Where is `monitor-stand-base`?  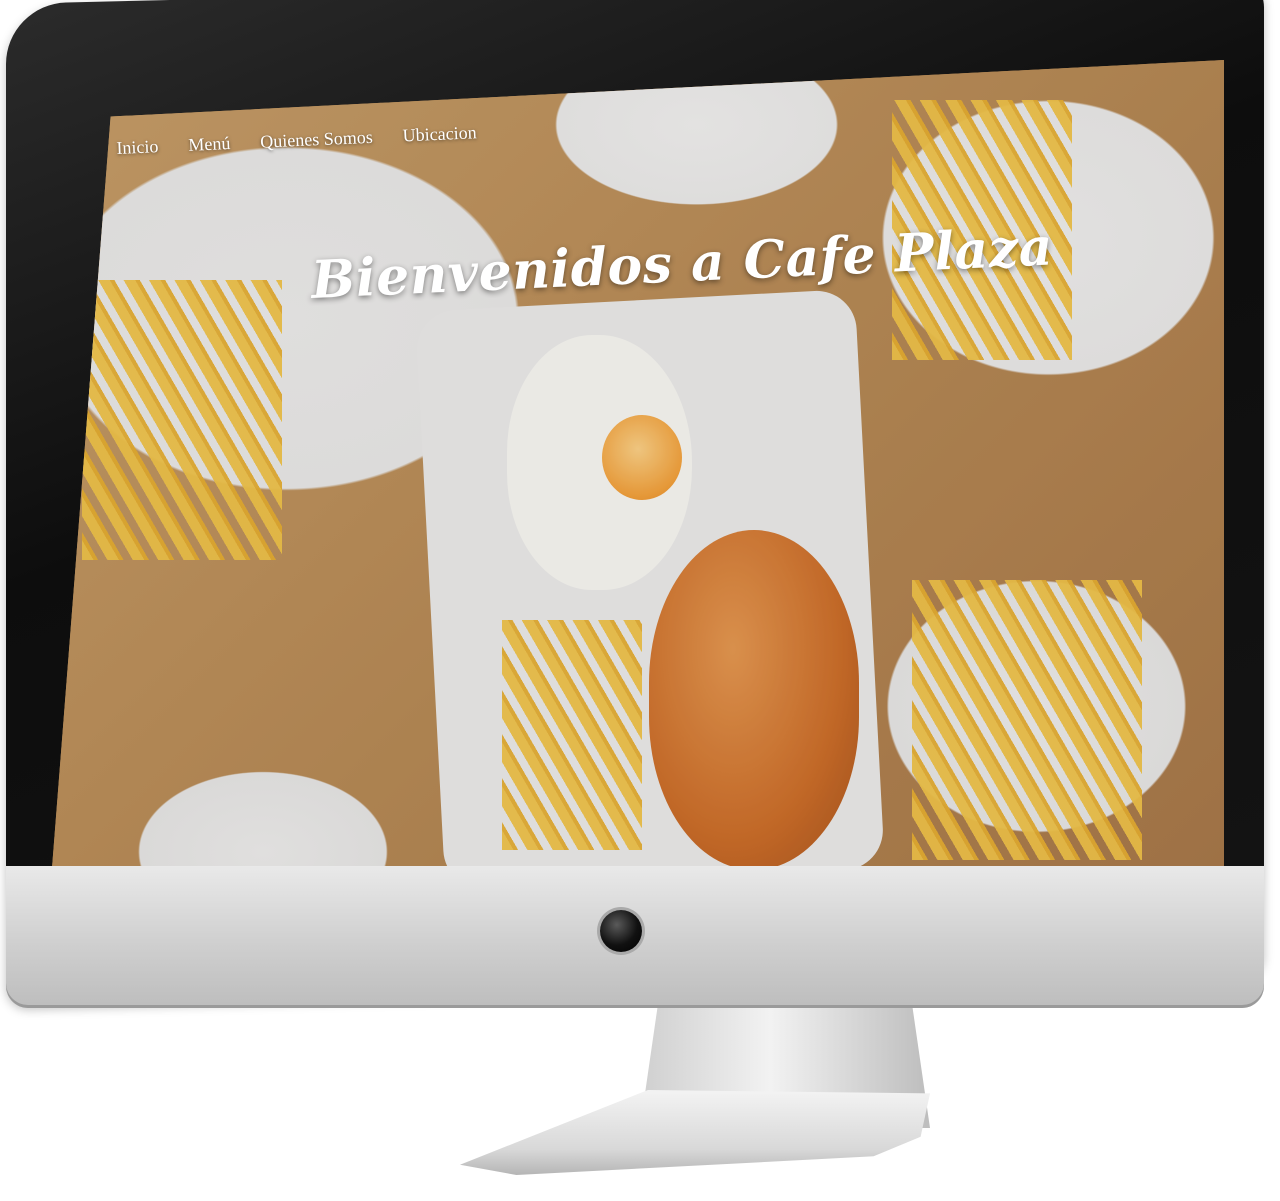
monitor-stand-base is located at coordinates (695, 1132).